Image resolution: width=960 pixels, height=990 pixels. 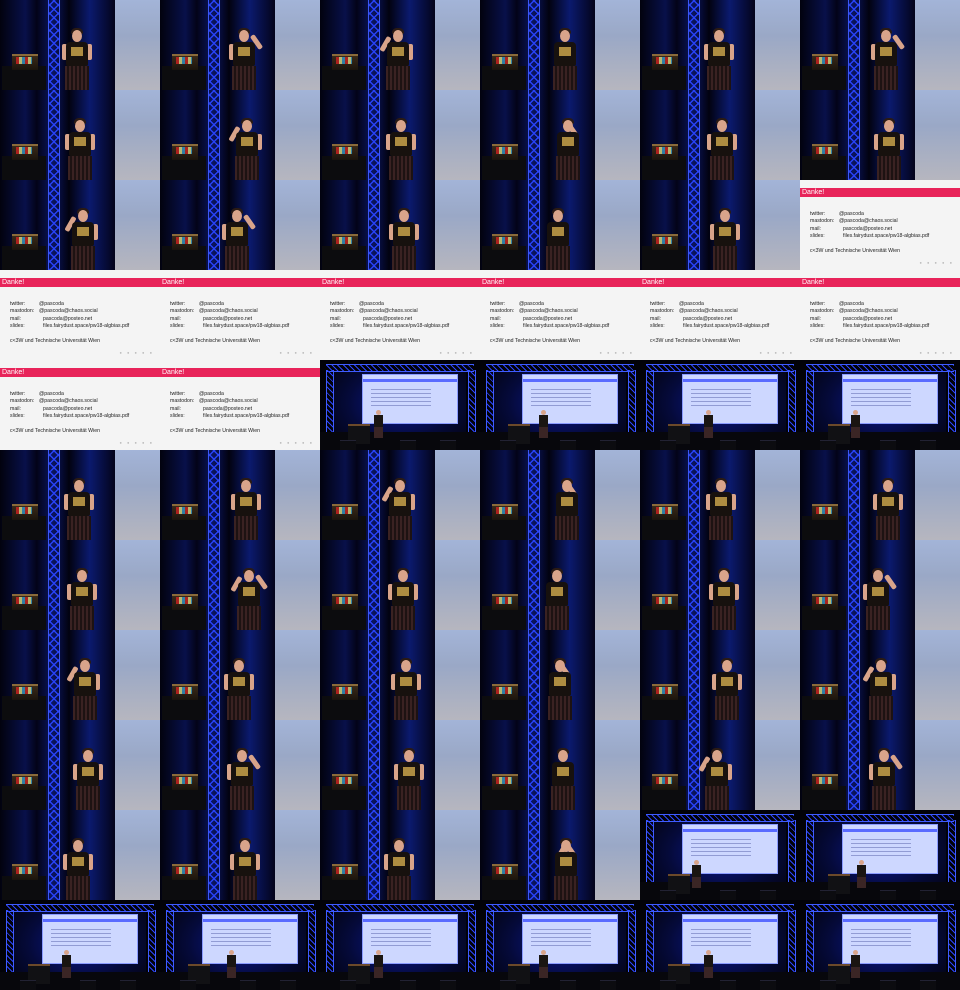 I want to click on contact-row: mail: pascoda@posteo.net, so click(x=389, y=319).